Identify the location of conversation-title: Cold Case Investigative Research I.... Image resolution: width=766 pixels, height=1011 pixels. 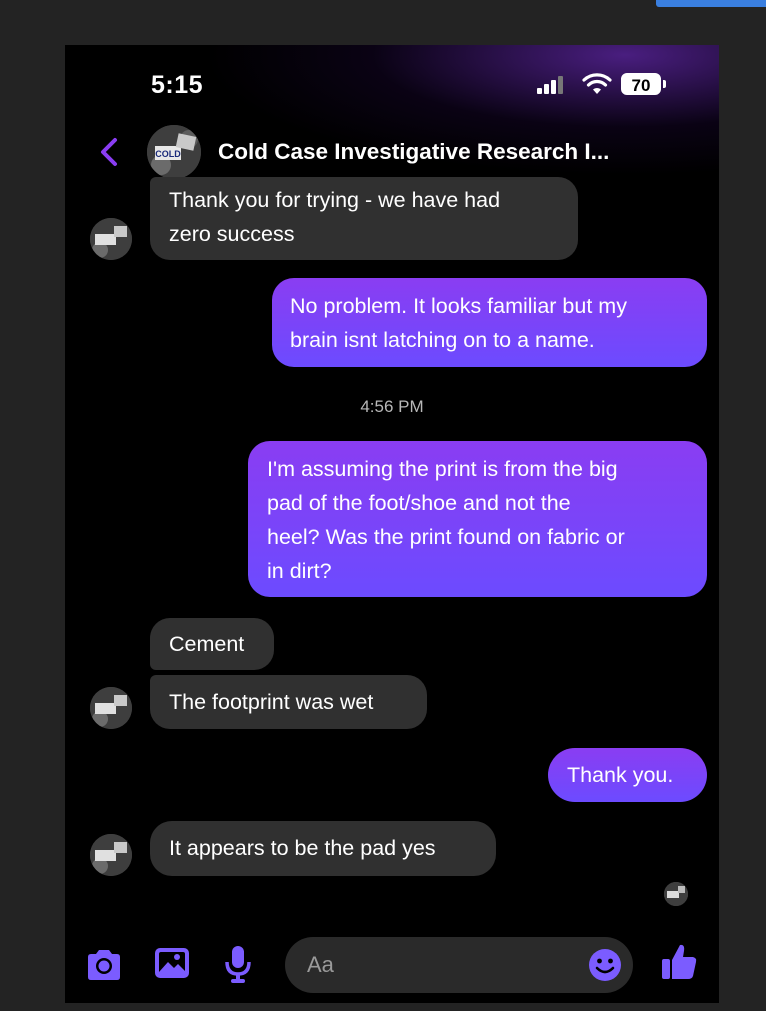
(413, 152).